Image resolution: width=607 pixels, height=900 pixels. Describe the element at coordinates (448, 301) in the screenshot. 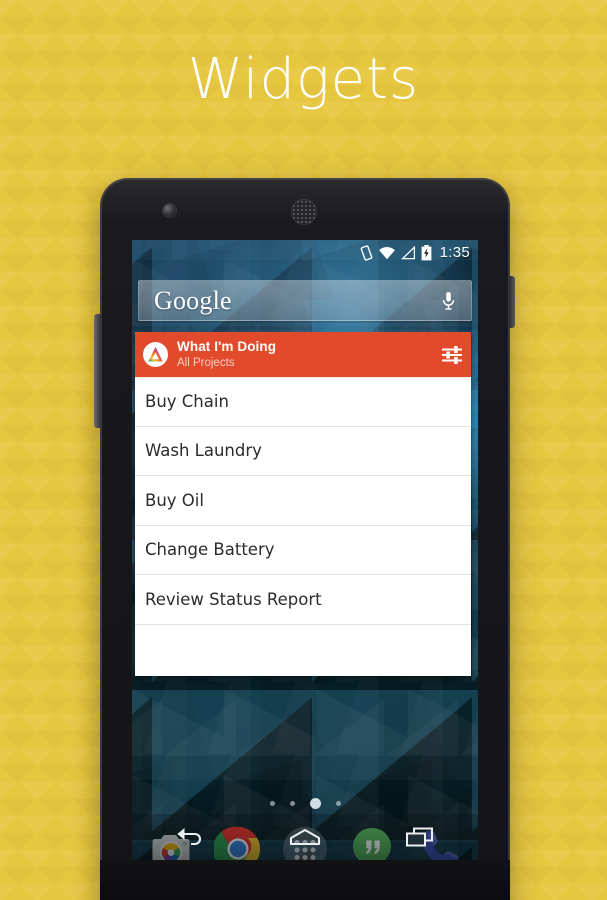

I see `microphone-icon` at that location.